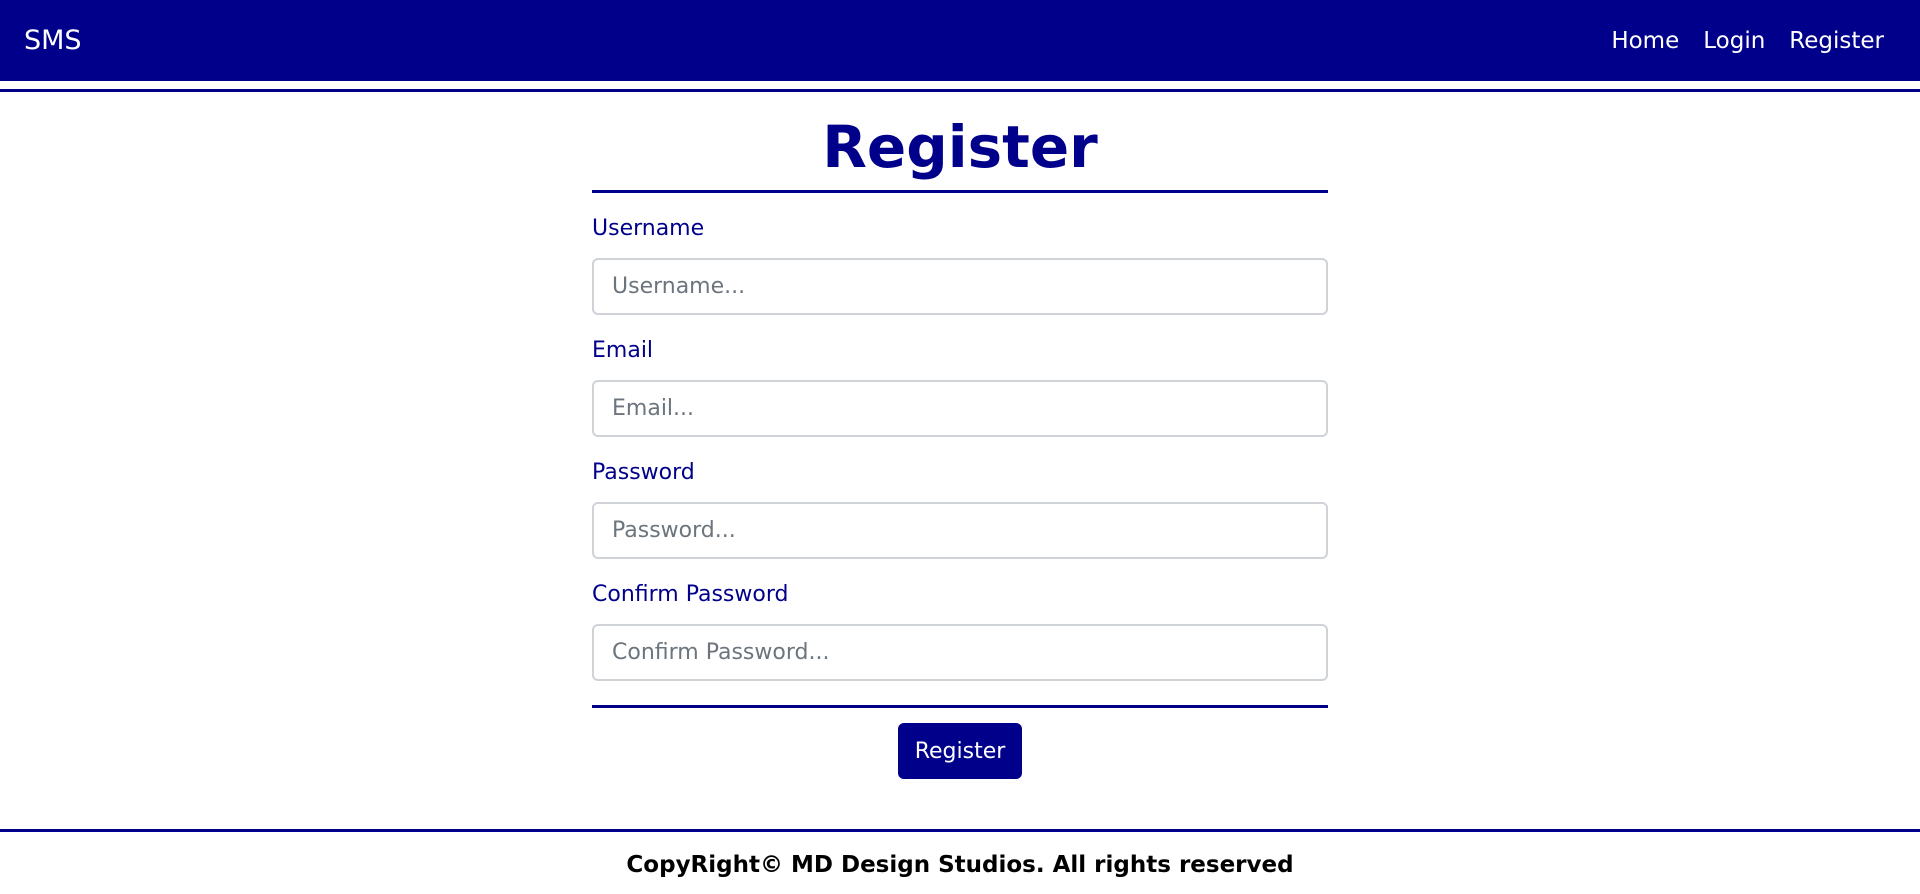 The width and height of the screenshot is (1920, 894). I want to click on confirm-password-input, so click(960, 652).